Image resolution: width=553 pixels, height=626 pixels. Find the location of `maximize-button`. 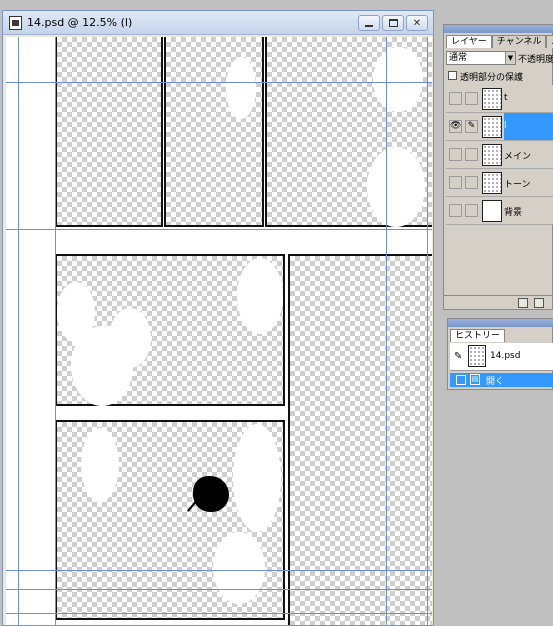

maximize-button is located at coordinates (393, 23).